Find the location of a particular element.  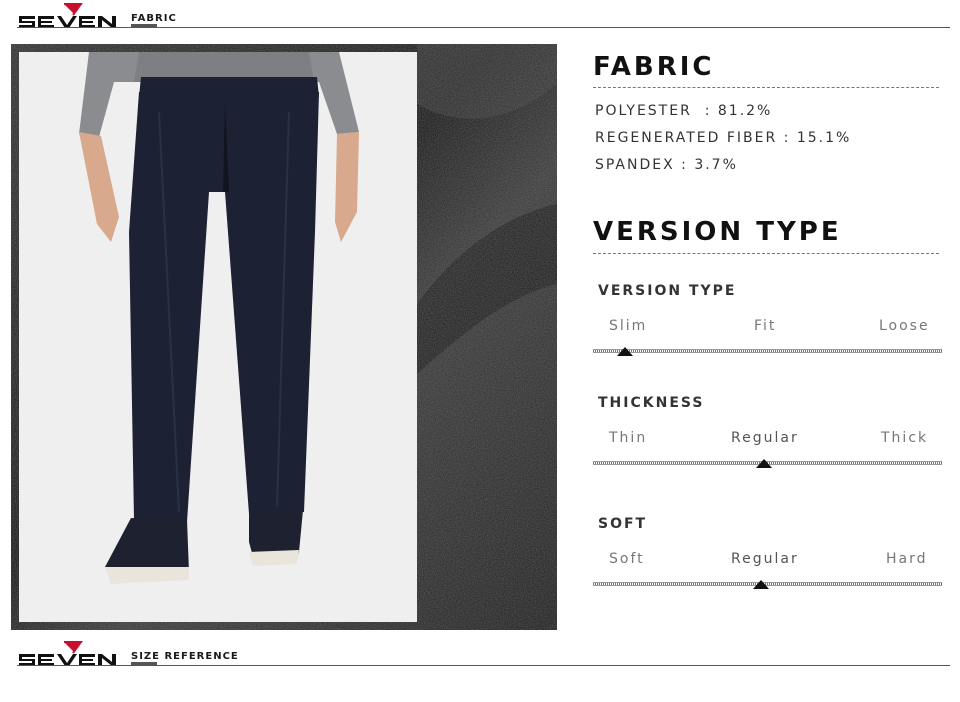

thickness-marker is located at coordinates (764, 463).